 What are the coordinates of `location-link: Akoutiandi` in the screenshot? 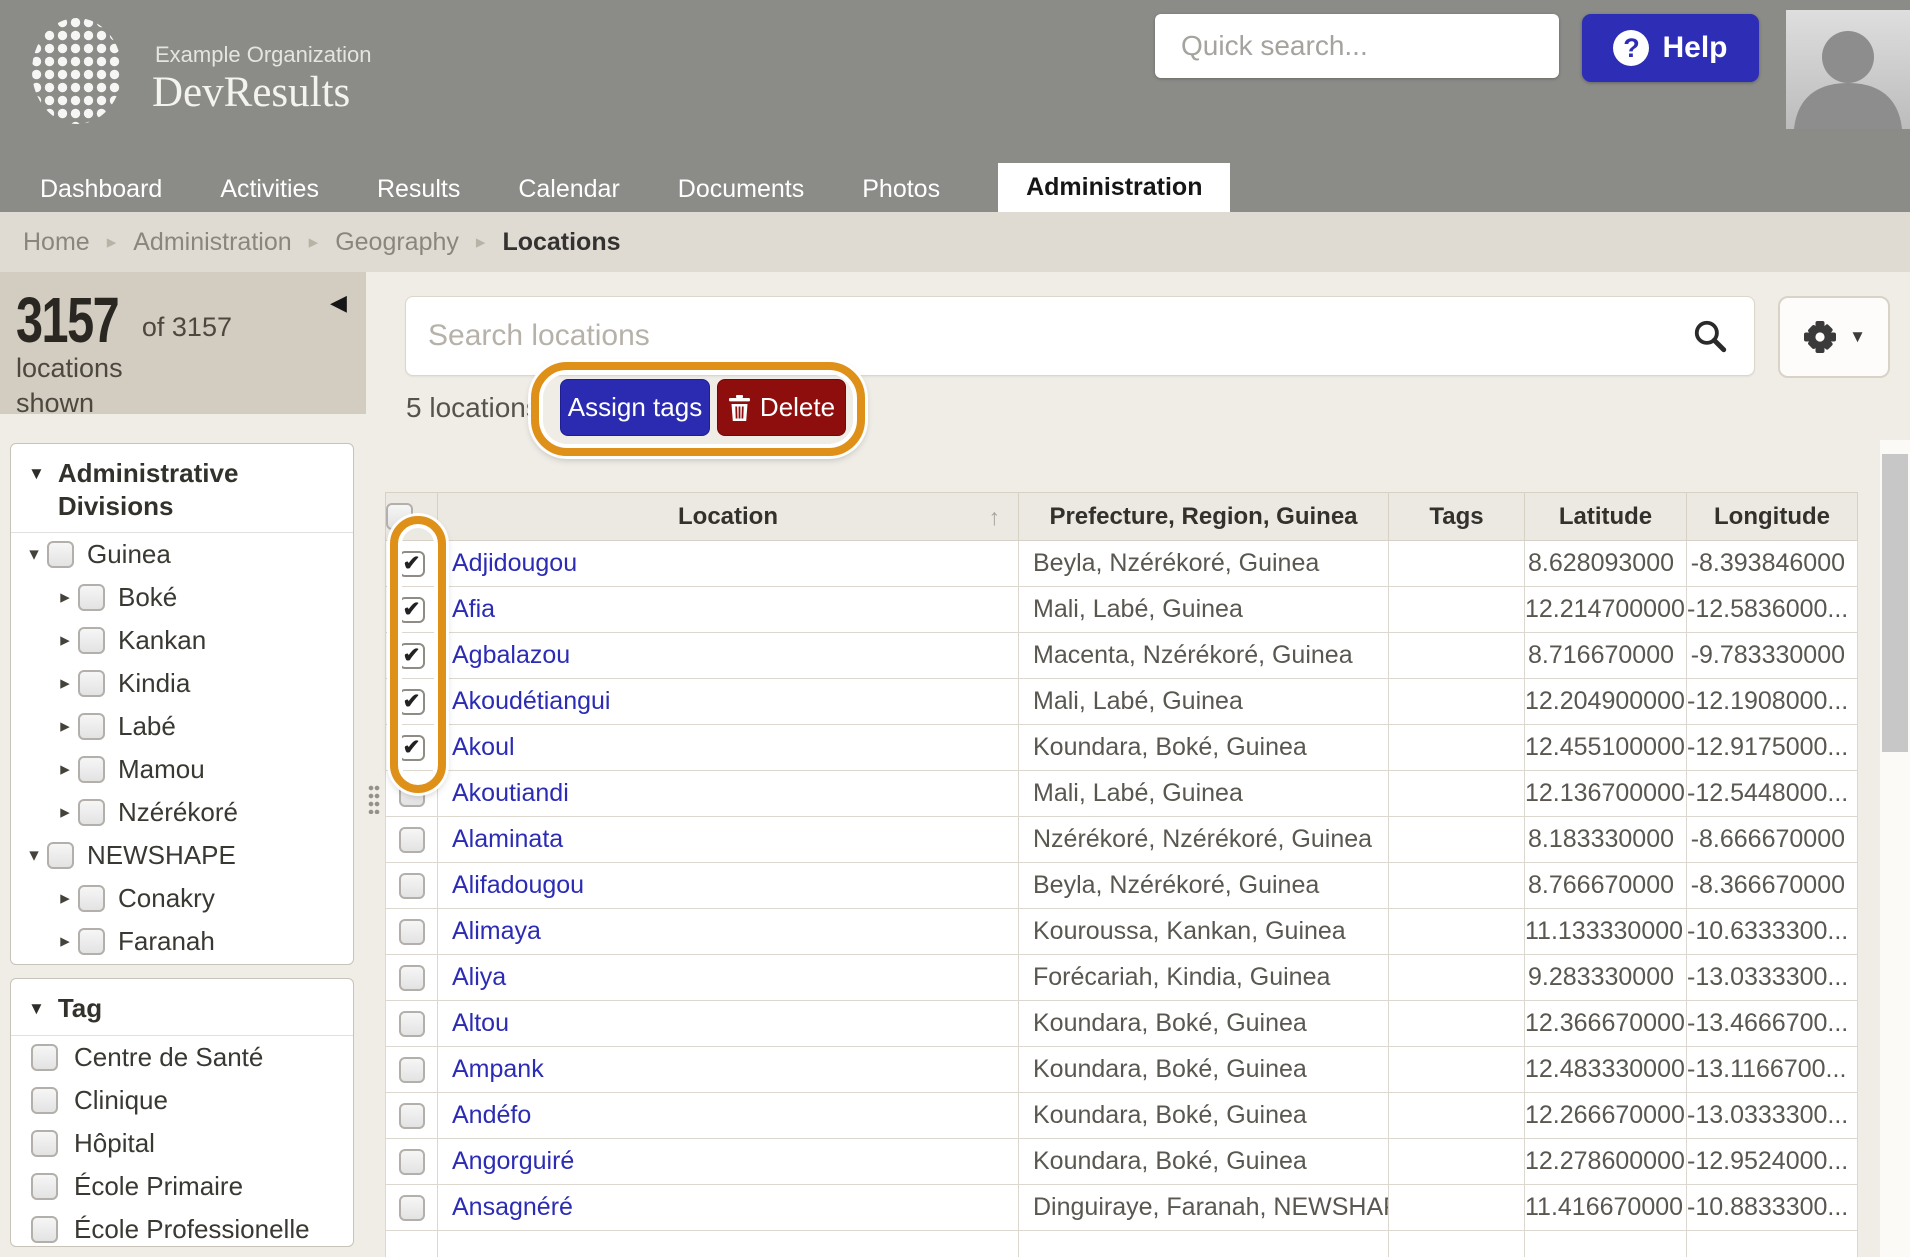 It's located at (504, 793).